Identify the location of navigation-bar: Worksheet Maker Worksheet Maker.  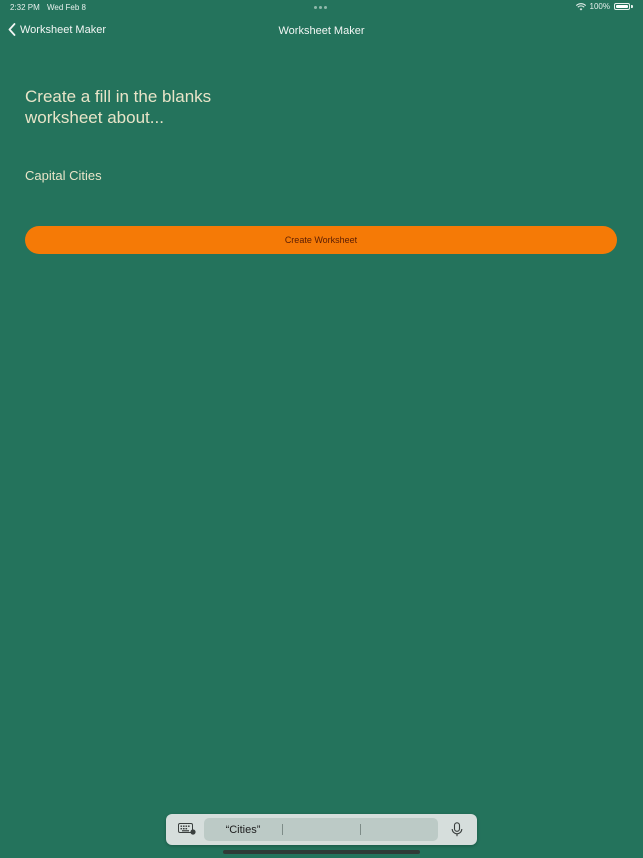
(321, 32).